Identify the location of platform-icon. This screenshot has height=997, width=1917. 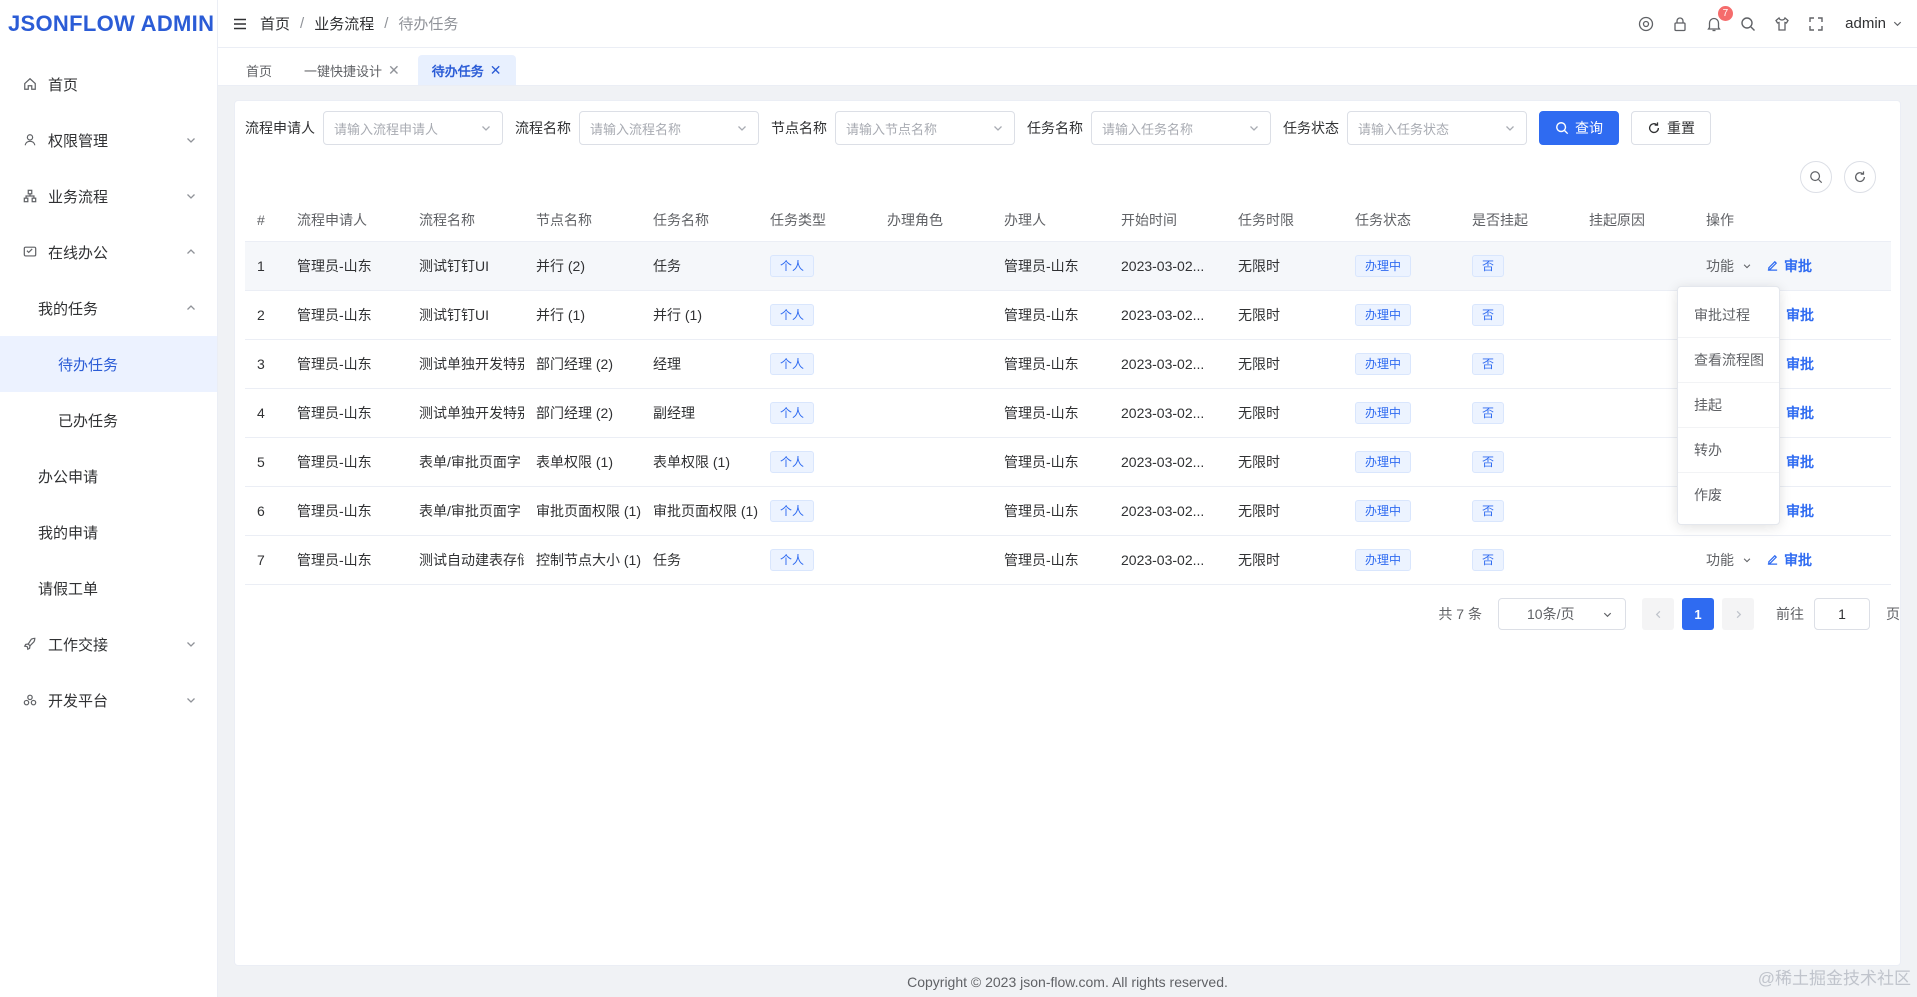
(30, 700).